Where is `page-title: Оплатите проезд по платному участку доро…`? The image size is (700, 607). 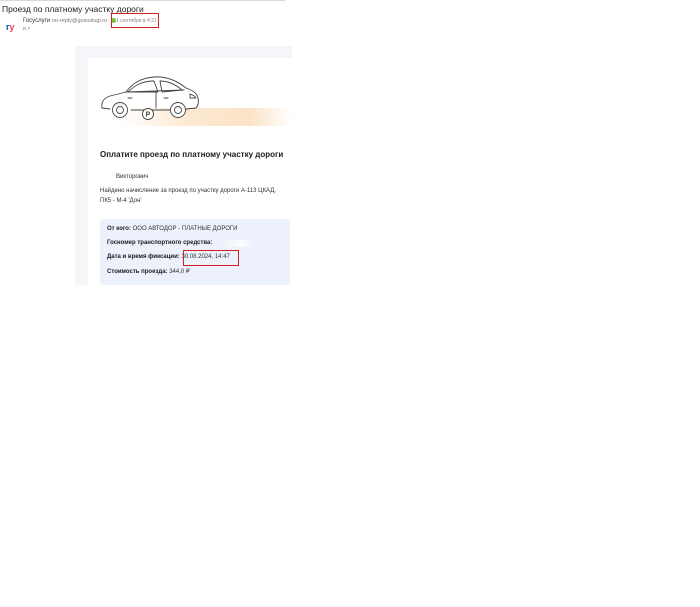
page-title: Оплатите проезд по платному участку доро… is located at coordinates (192, 154).